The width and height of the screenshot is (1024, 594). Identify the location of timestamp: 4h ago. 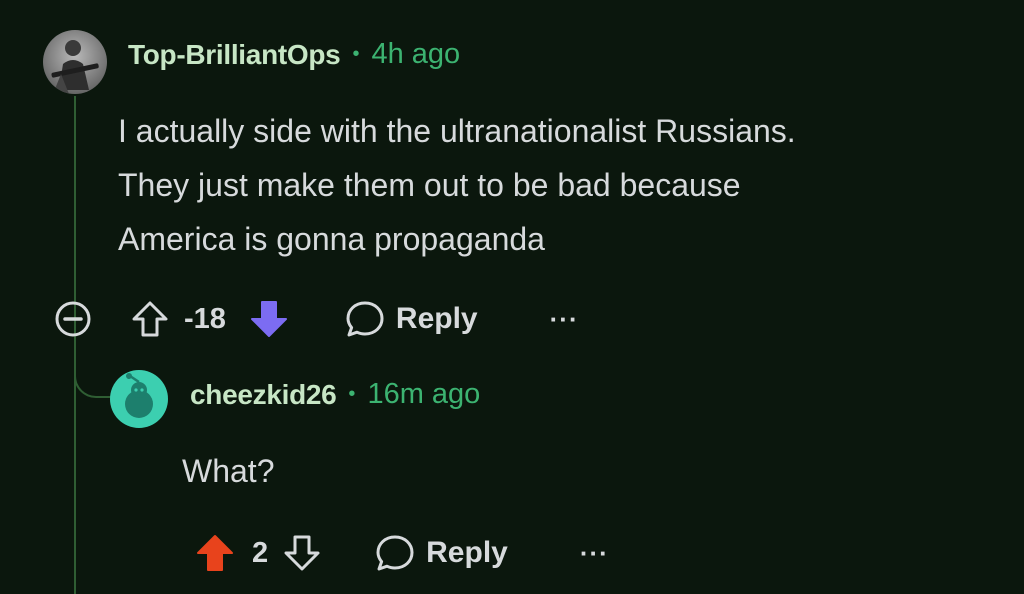
(416, 54).